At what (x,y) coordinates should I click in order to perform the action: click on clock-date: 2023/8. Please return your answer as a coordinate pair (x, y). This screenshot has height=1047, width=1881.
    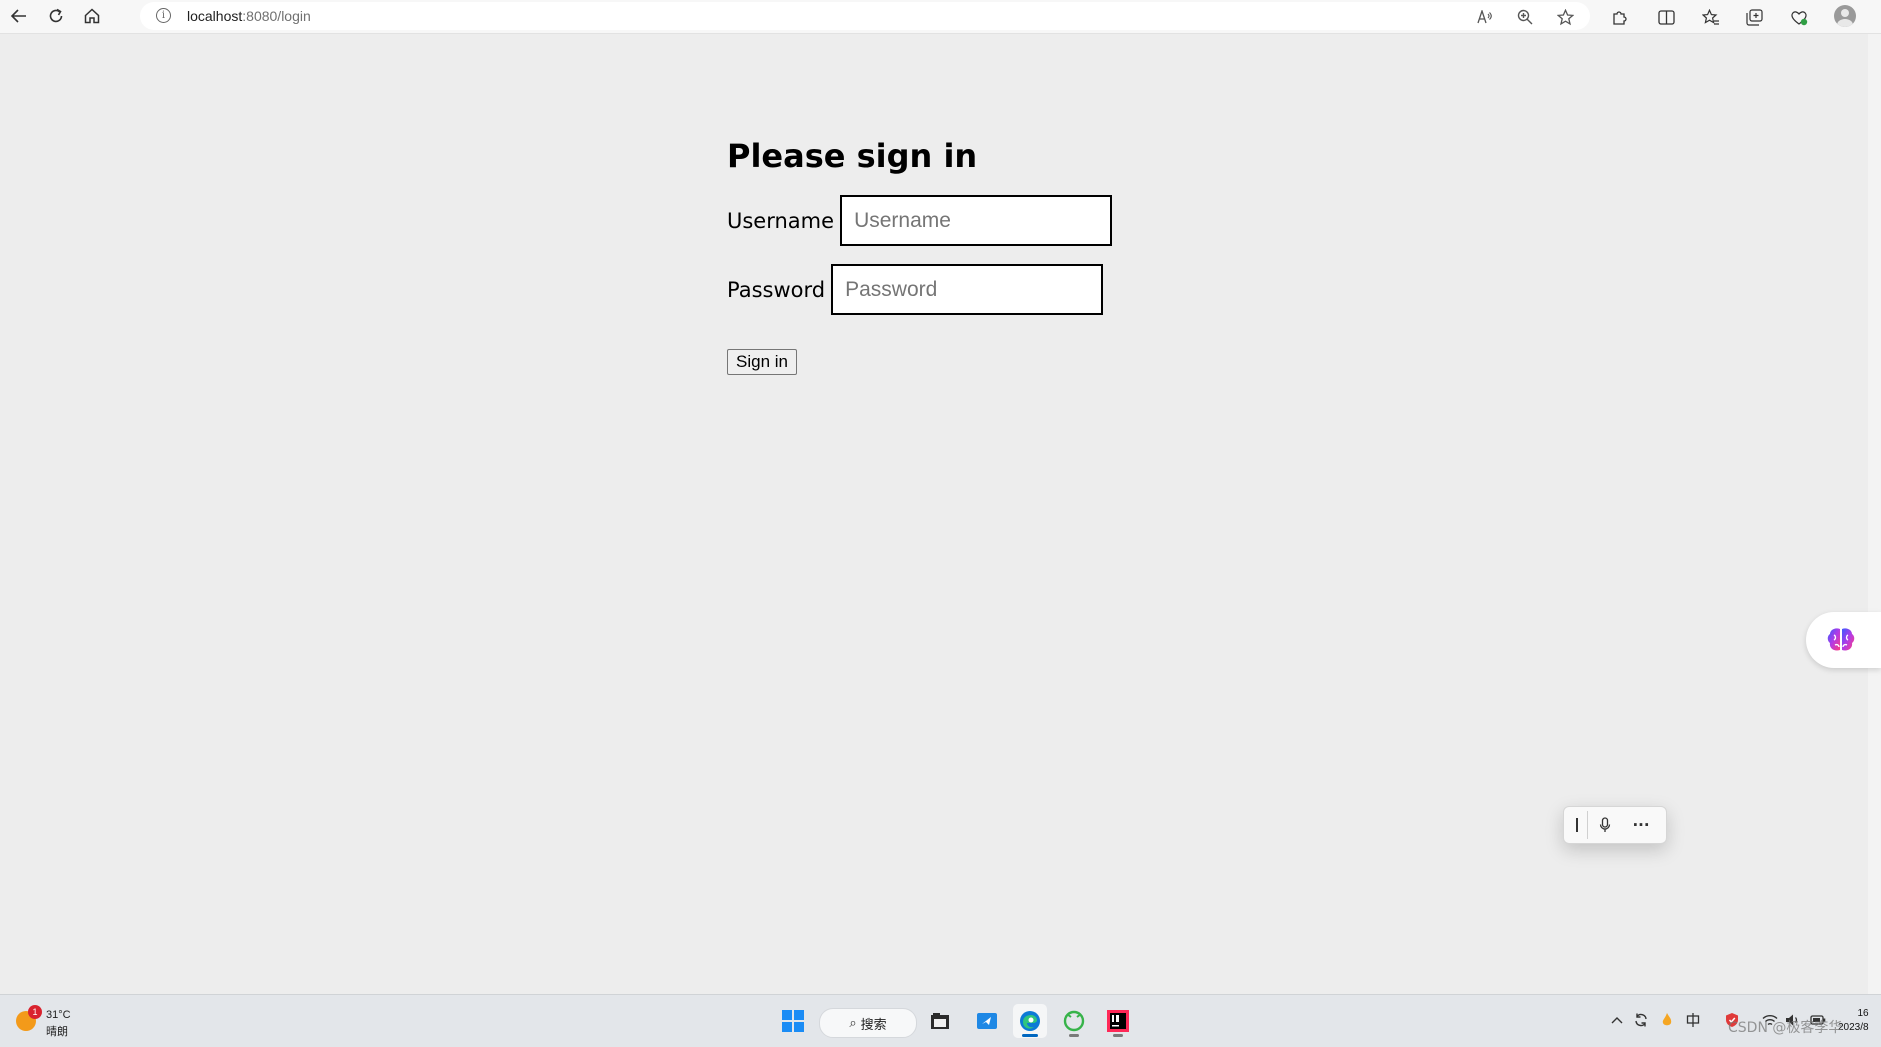
    Looking at the image, I should click on (1853, 1027).